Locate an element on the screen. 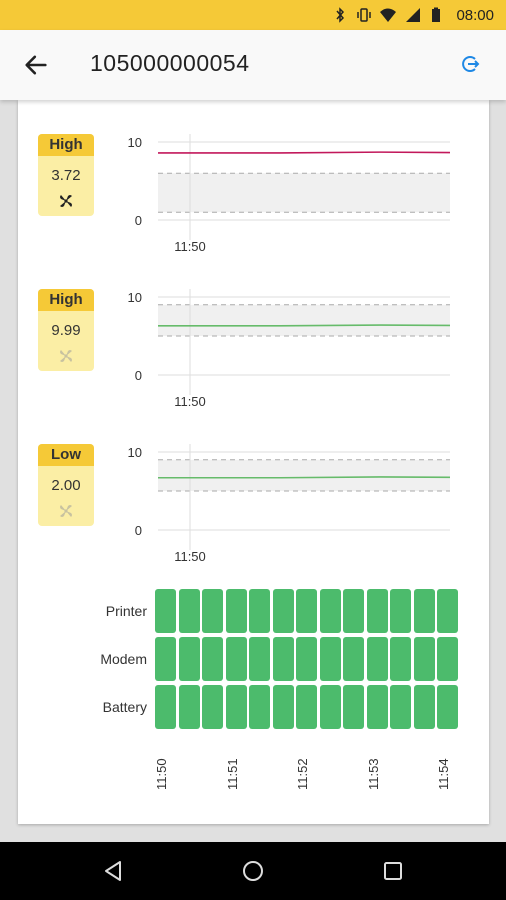 This screenshot has width=506, height=900. wifi-icon is located at coordinates (388, 15).